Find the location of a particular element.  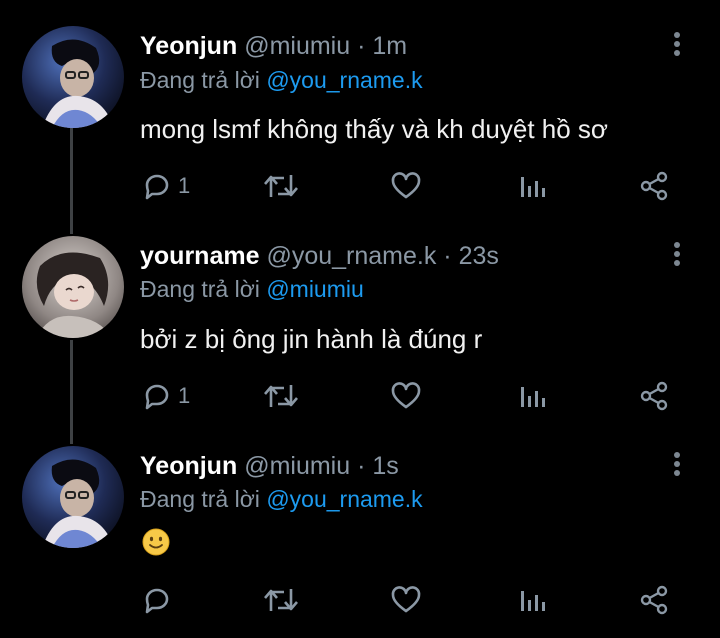

timestamp: 1s is located at coordinates (385, 466).